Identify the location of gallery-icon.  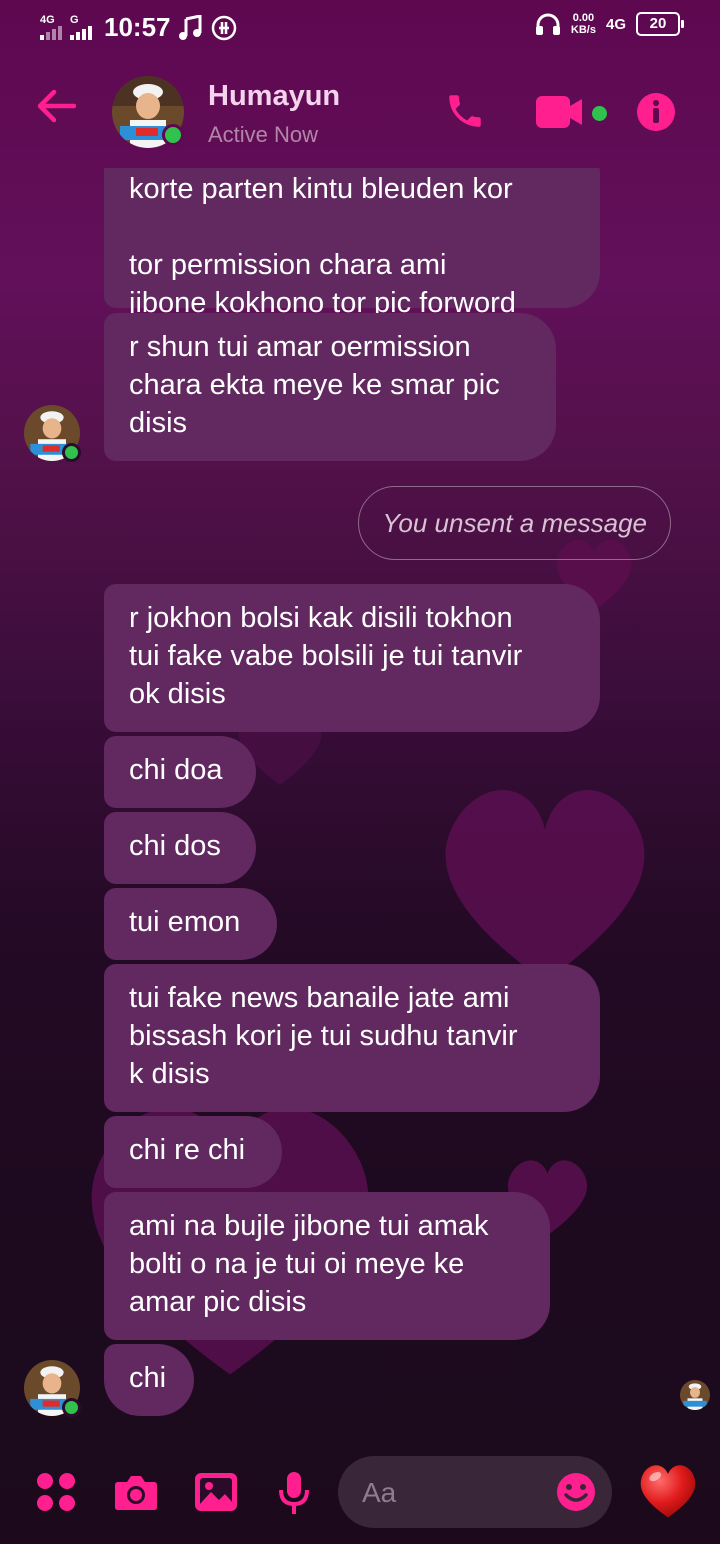
(216, 1492).